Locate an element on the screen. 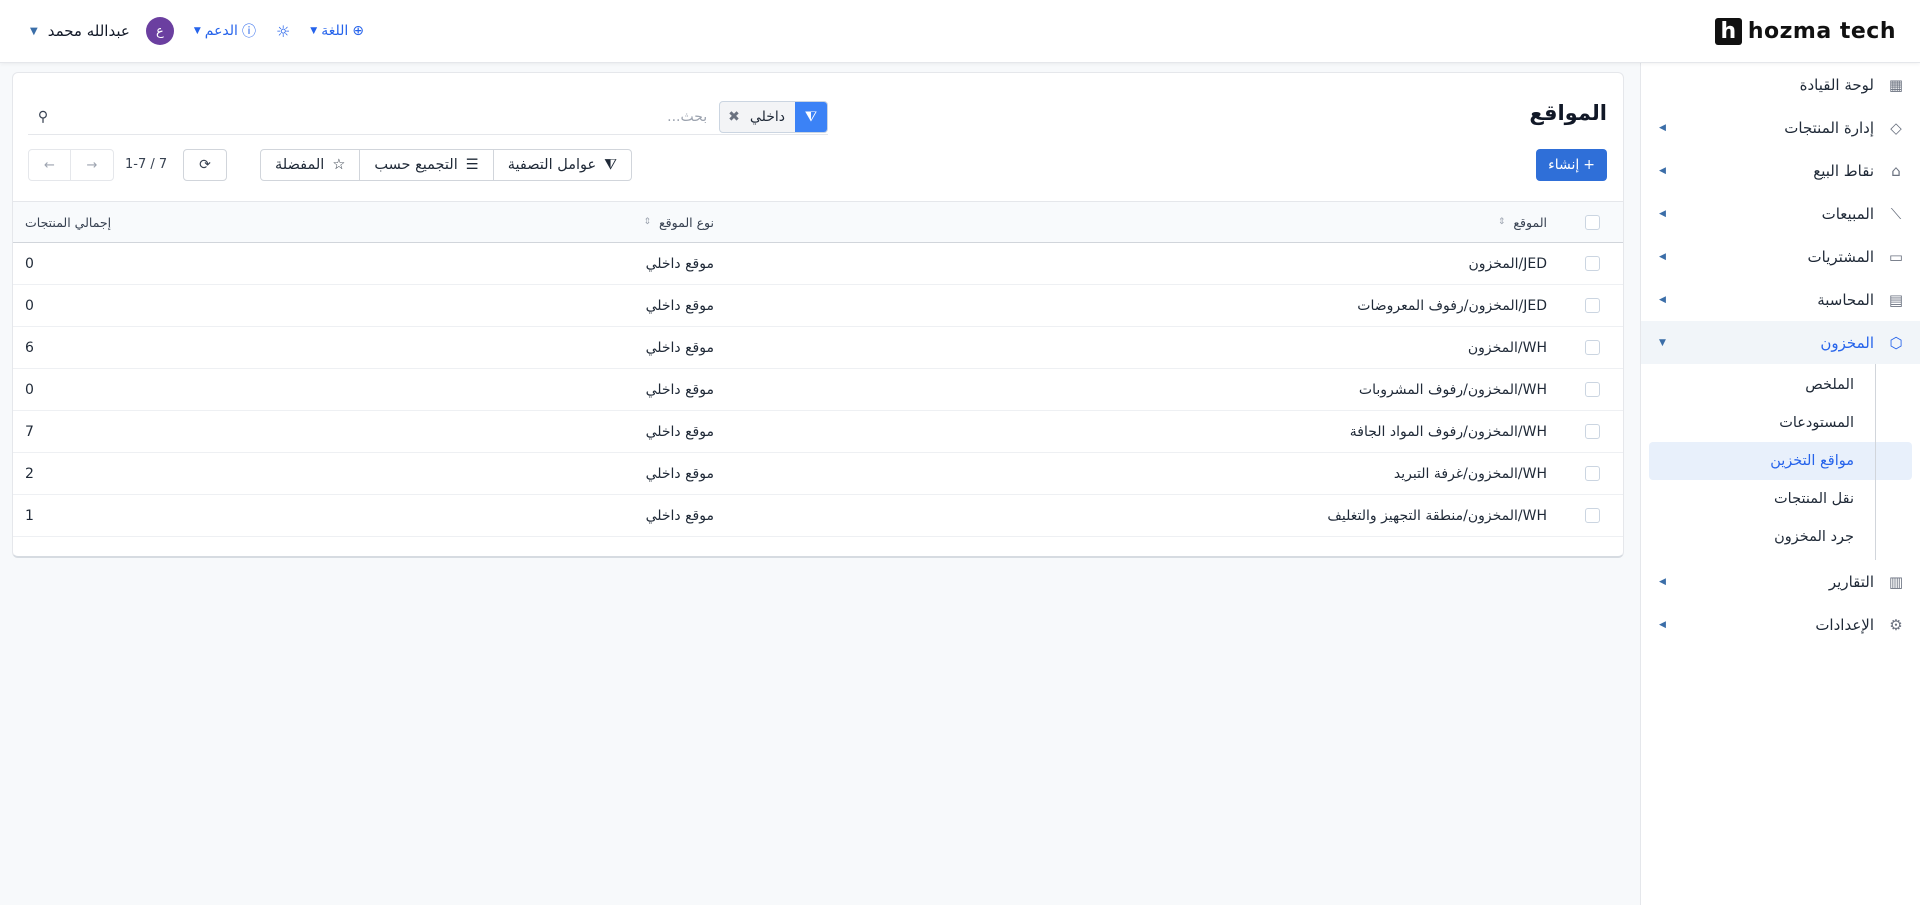 Image resolution: width=1920 pixels, height=905 pixels. pager: ← → is located at coordinates (71, 165).